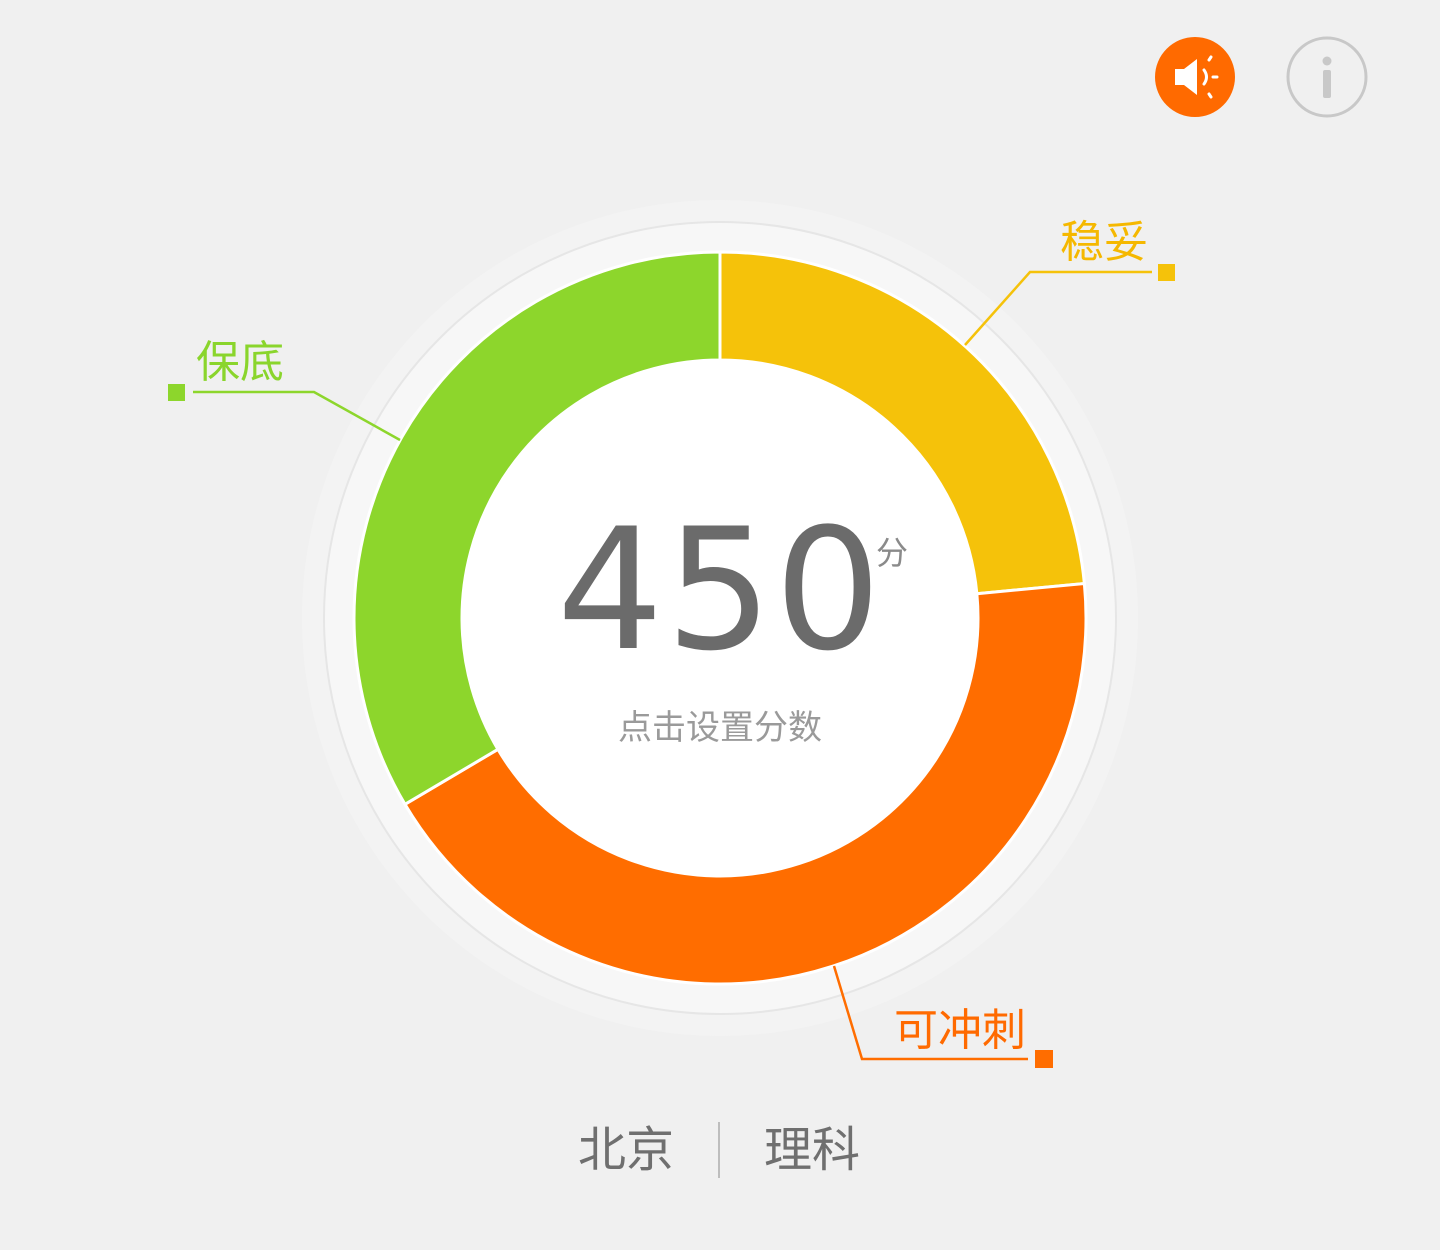  I want to click on footer-divider, so click(719, 1150).